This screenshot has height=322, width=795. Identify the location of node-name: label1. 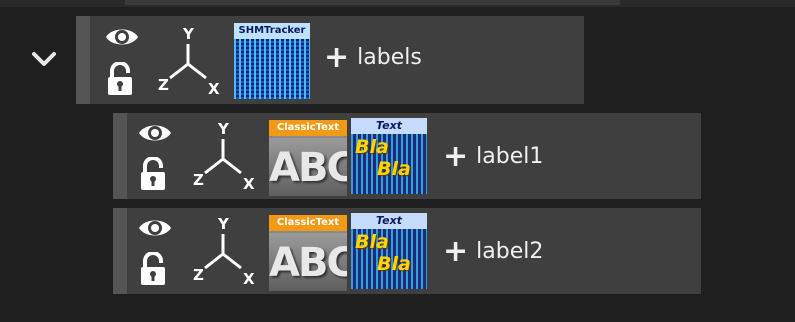
(510, 156).